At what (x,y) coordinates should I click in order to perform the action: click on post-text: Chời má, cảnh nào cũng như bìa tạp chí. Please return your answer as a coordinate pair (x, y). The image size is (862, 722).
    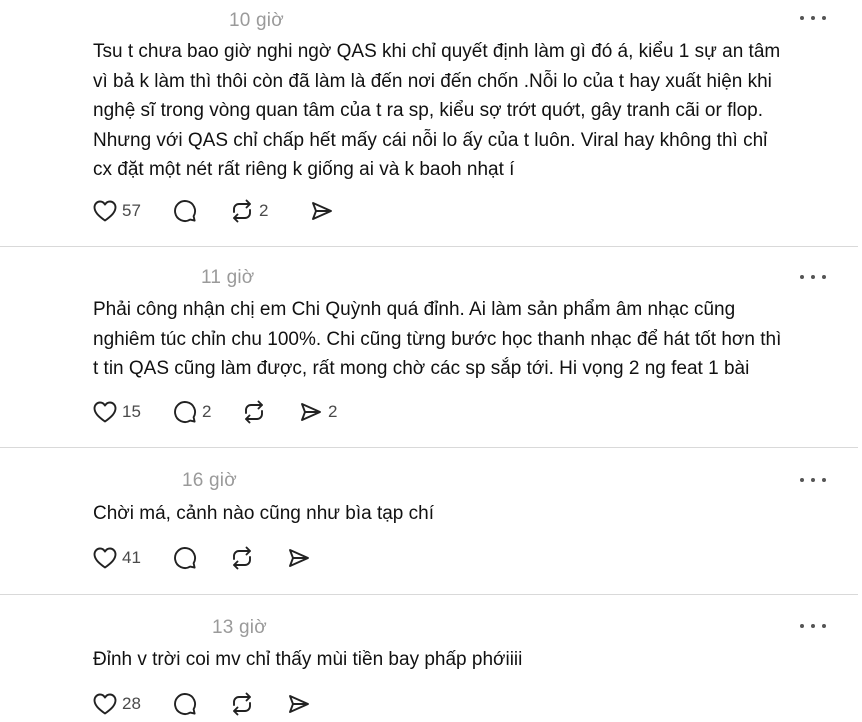
    Looking at the image, I should click on (463, 514).